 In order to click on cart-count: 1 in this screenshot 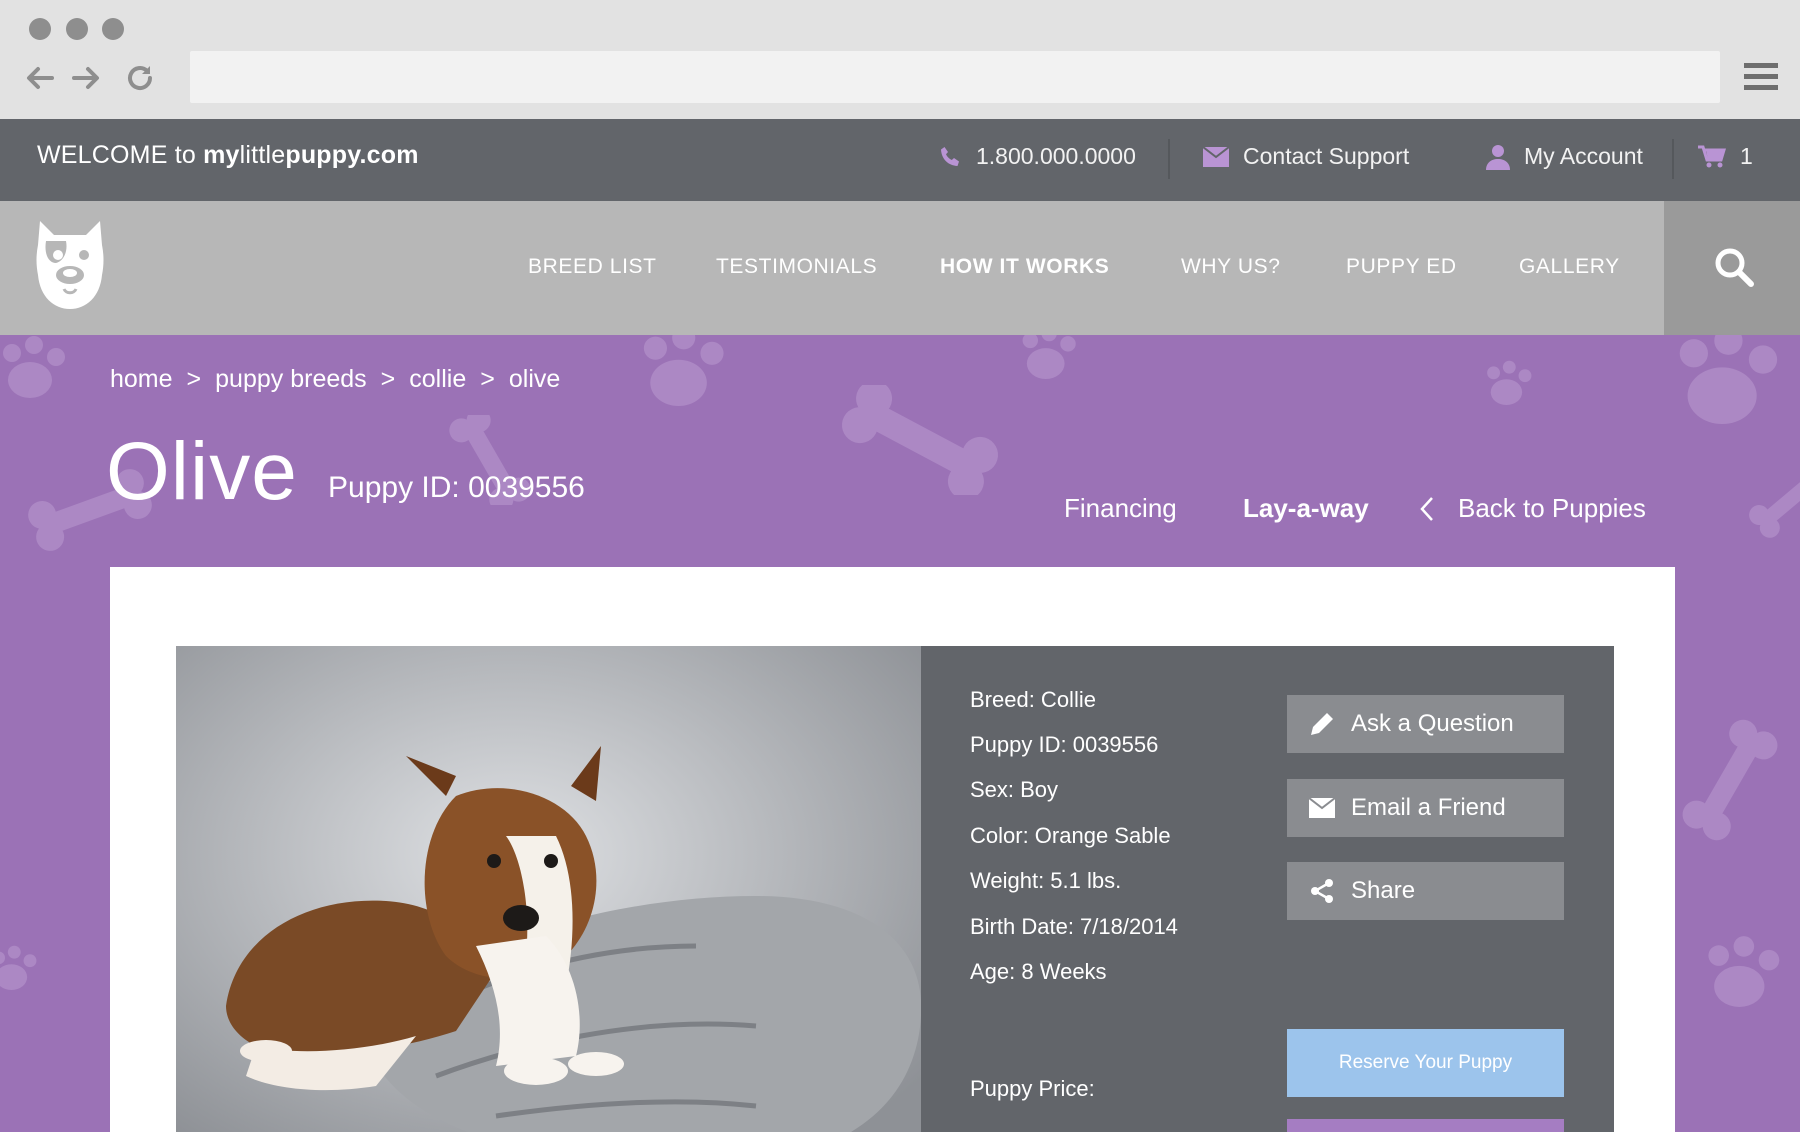, I will do `click(1746, 156)`.